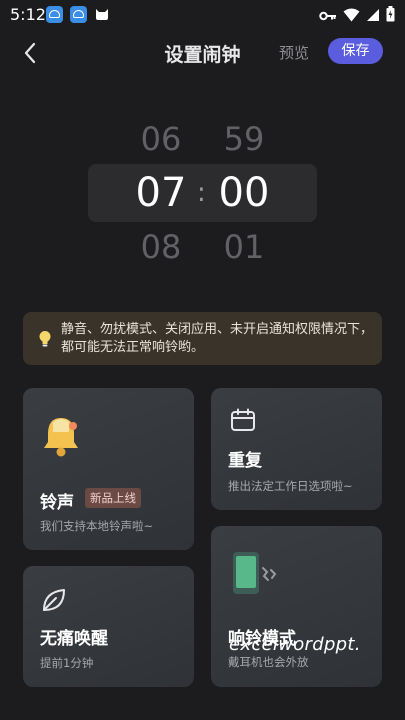 This screenshot has width=405, height=720. Describe the element at coordinates (74, 639) in the screenshot. I see `gentle-wake-title: 无痛唤醒` at that location.